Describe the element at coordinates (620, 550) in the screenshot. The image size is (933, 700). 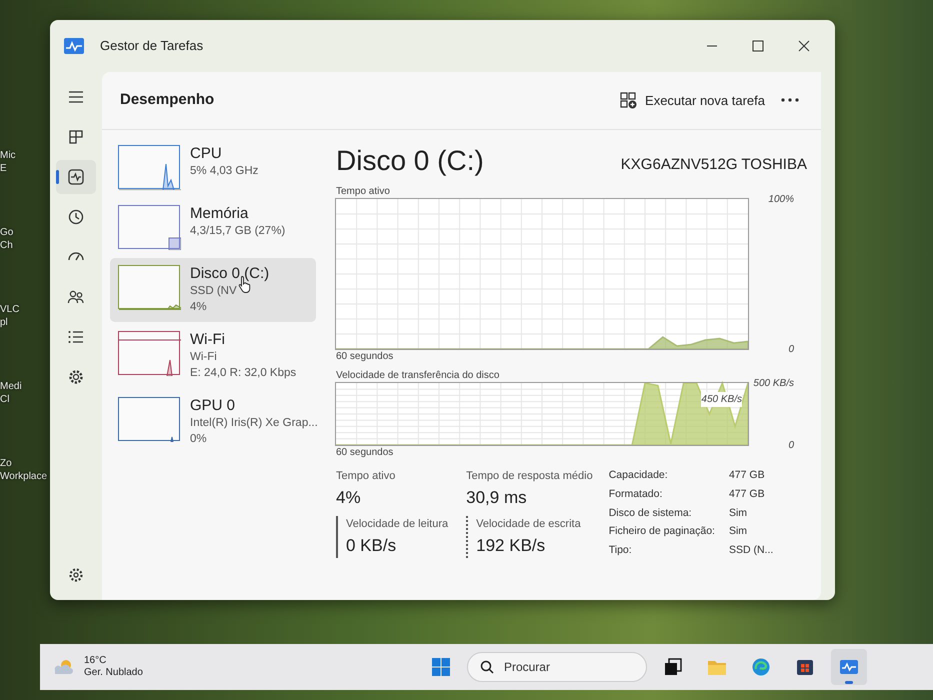
I see `property-label: Tipo:` at that location.